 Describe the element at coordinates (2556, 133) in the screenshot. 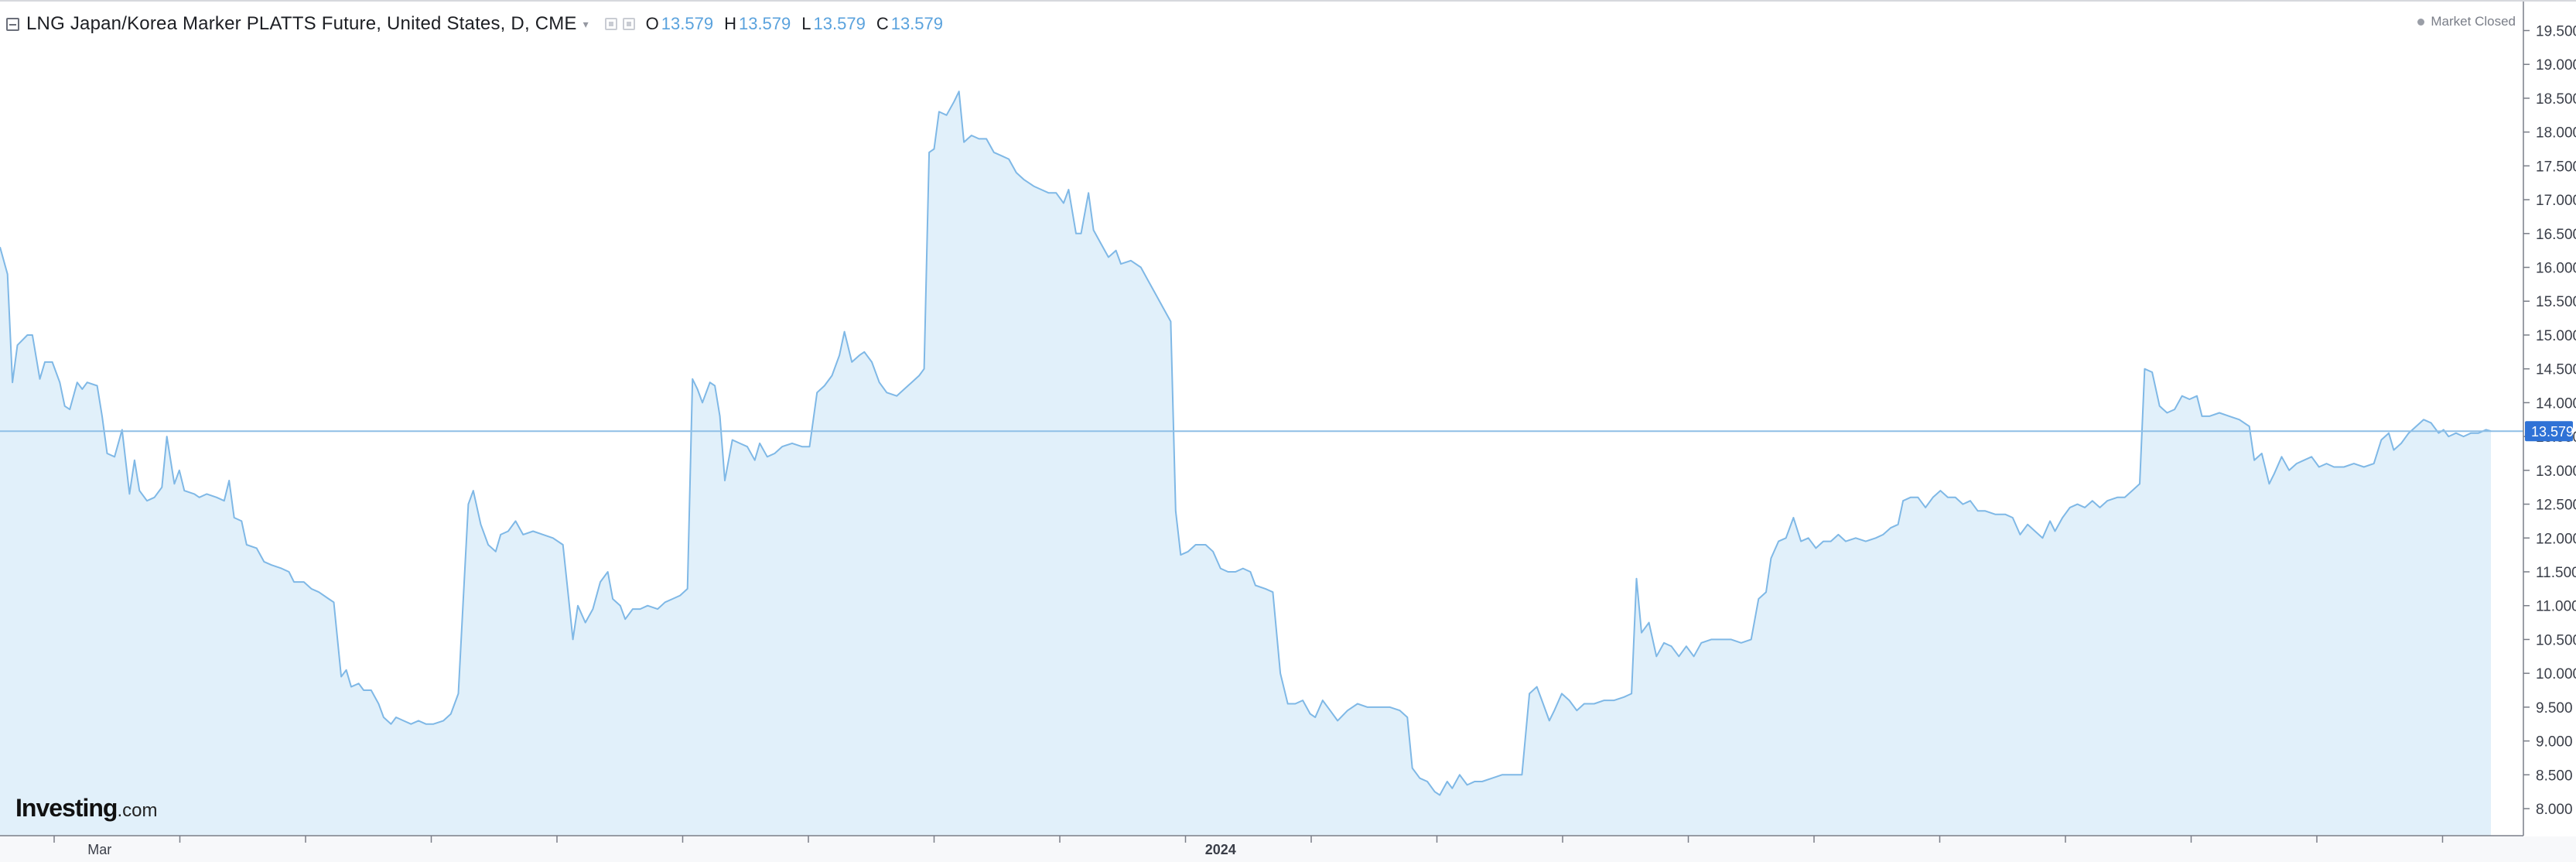

I see `y-tick-label: 18.000` at that location.